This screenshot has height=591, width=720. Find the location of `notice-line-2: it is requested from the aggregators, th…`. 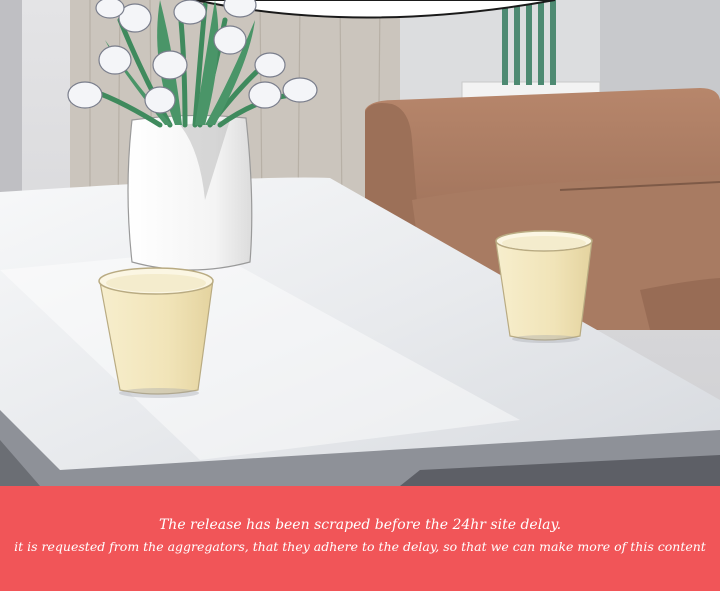

notice-line-2: it is requested from the aggregators, th… is located at coordinates (360, 546).